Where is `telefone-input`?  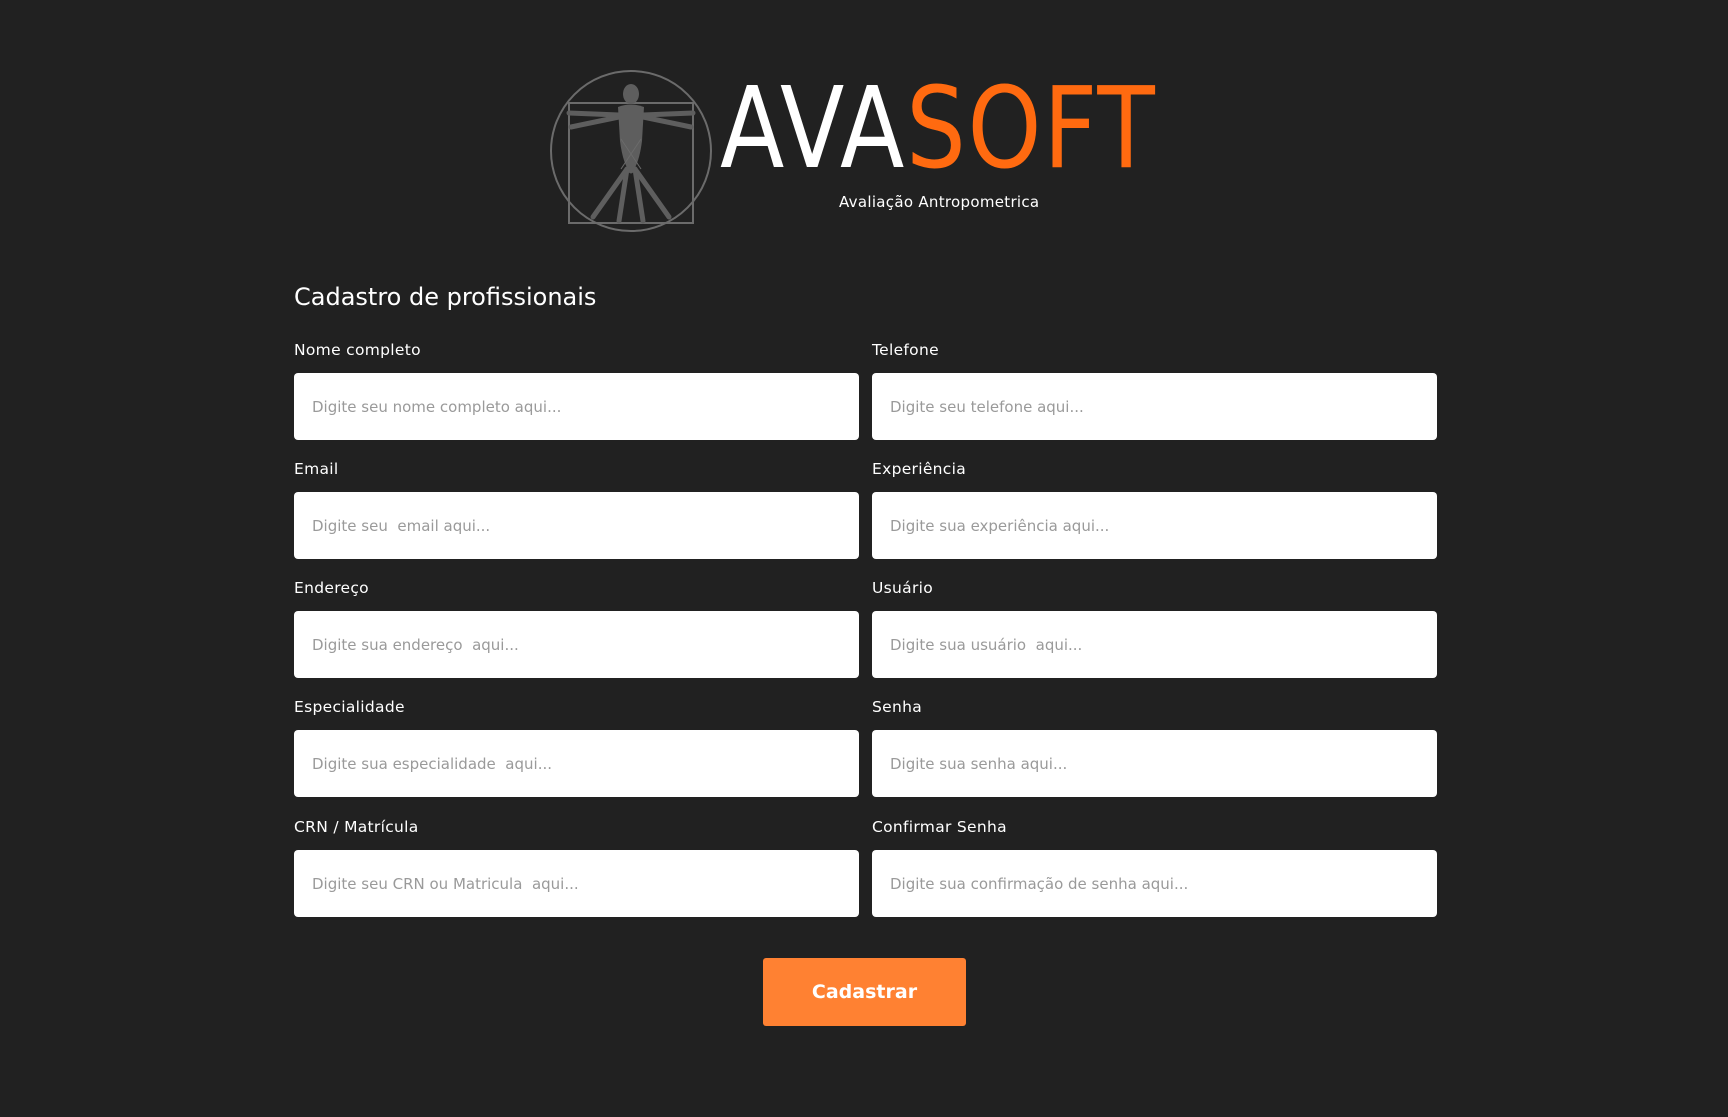 telefone-input is located at coordinates (1154, 406).